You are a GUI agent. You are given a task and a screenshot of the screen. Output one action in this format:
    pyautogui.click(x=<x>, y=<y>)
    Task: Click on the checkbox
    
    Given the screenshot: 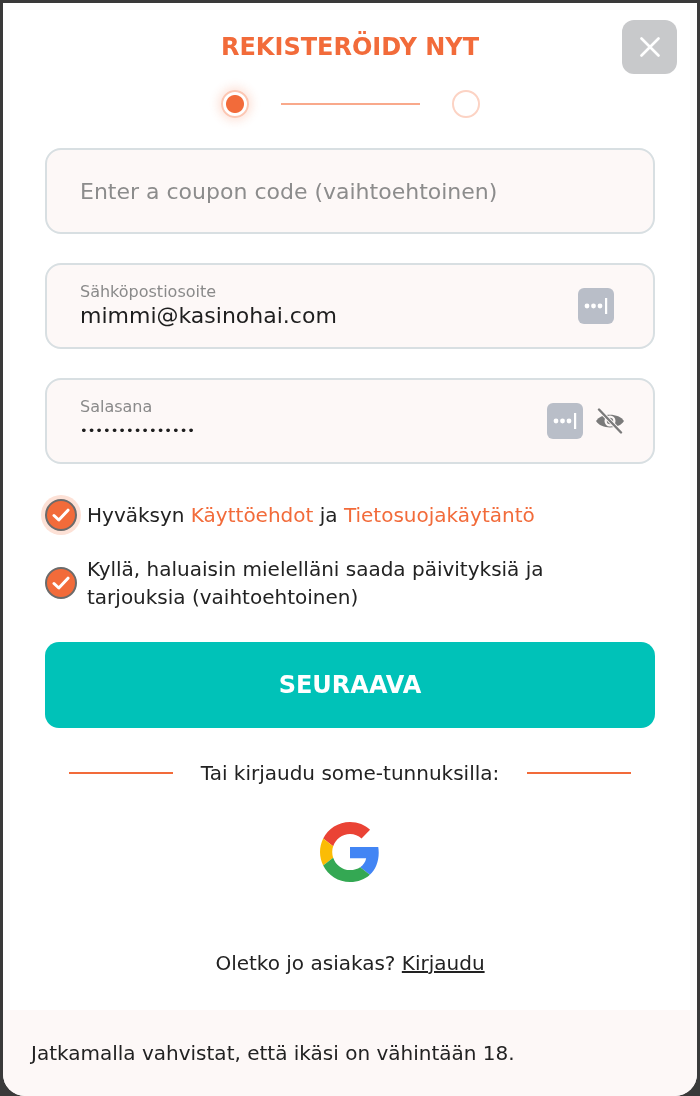 What is the action you would take?
    pyautogui.click(x=61, y=583)
    